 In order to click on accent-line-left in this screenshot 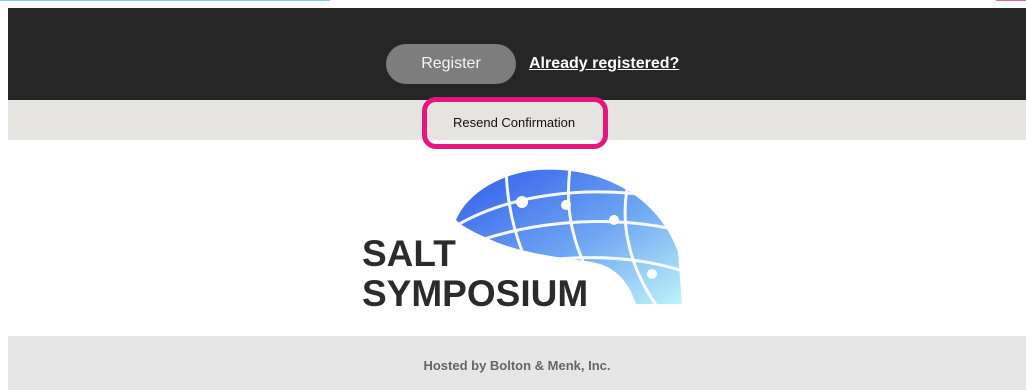, I will do `click(165, 0)`.